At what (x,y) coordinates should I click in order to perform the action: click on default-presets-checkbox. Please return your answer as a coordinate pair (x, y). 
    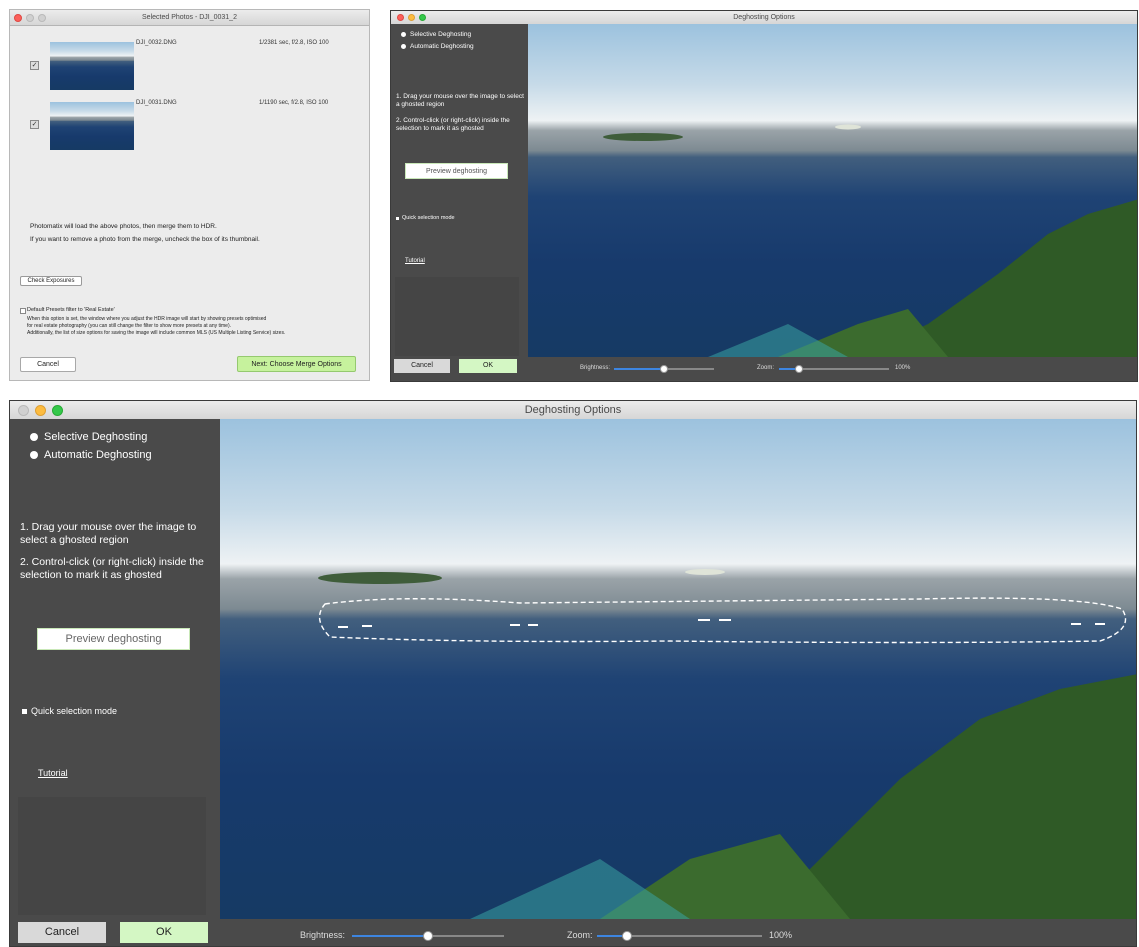
    Looking at the image, I should click on (23, 311).